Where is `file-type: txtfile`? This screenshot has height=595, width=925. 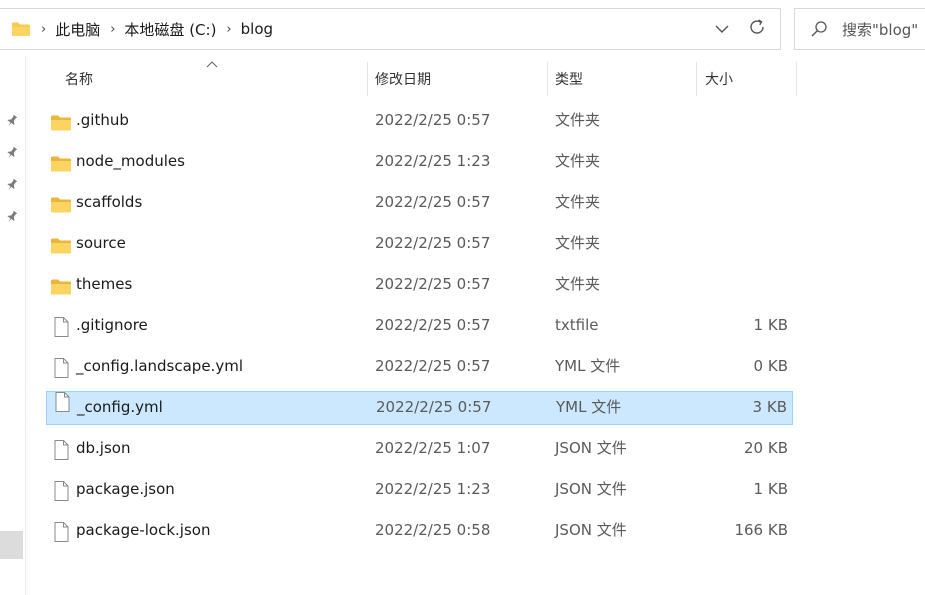 file-type: txtfile is located at coordinates (577, 325).